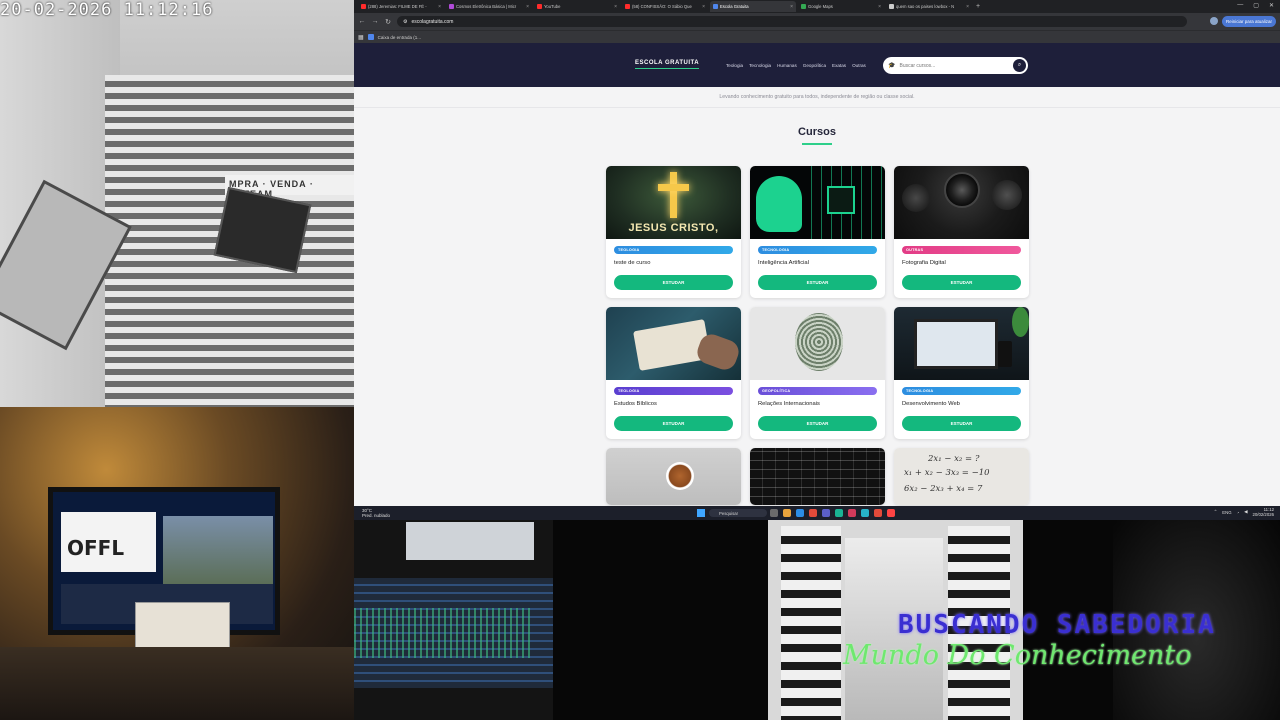 The width and height of the screenshot is (1280, 720). I want to click on chip-icon, so click(841, 200).